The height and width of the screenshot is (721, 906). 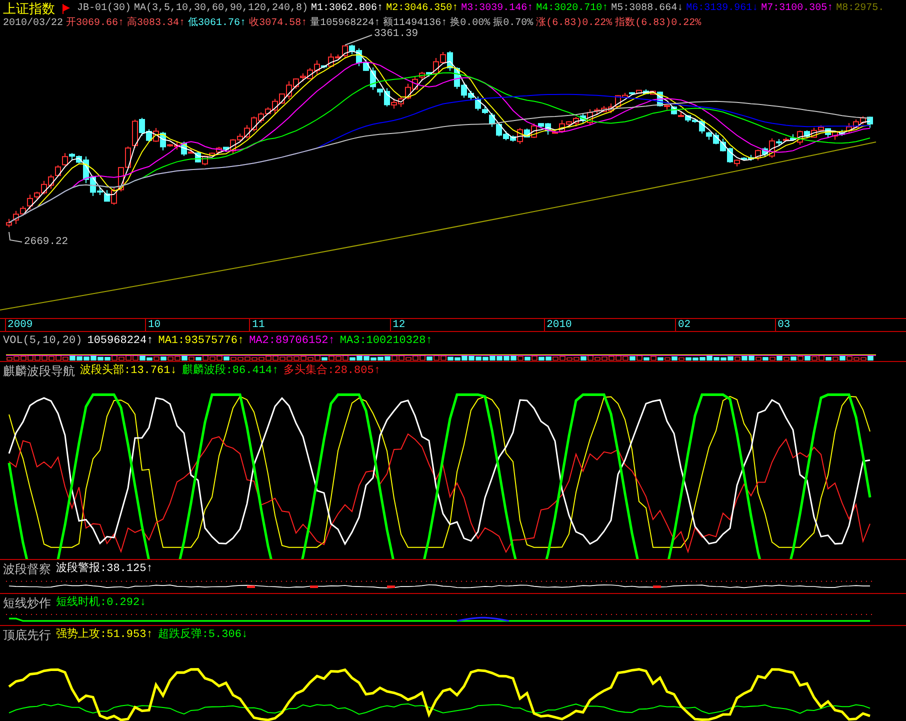 I want to click on legend-value: MA(3,5,10,30,60,90,120,240,8), so click(x=221, y=9).